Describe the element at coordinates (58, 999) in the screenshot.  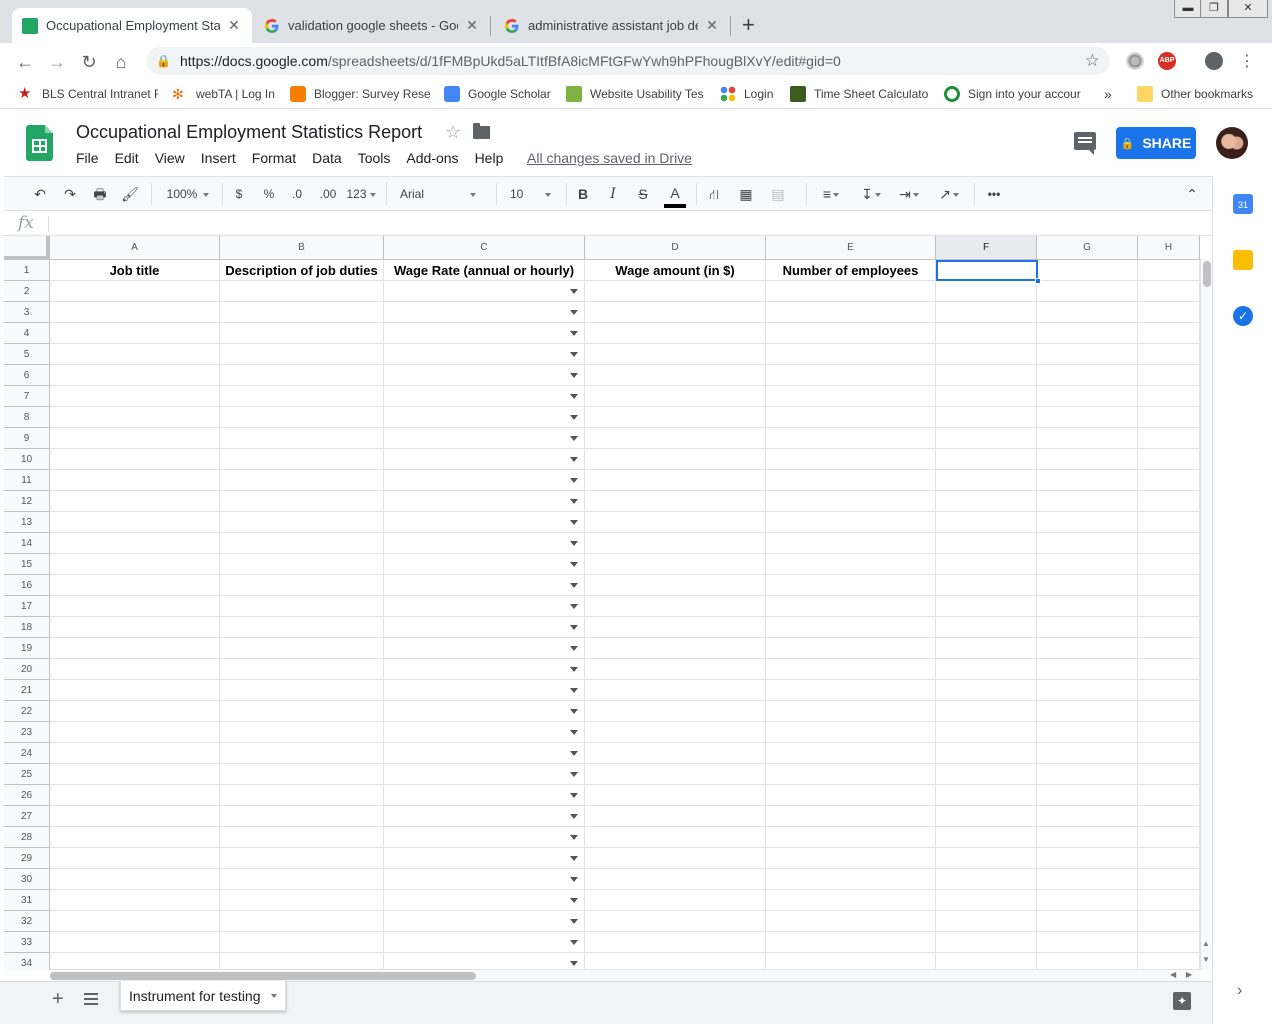
I see `add-sheet-button: +` at that location.